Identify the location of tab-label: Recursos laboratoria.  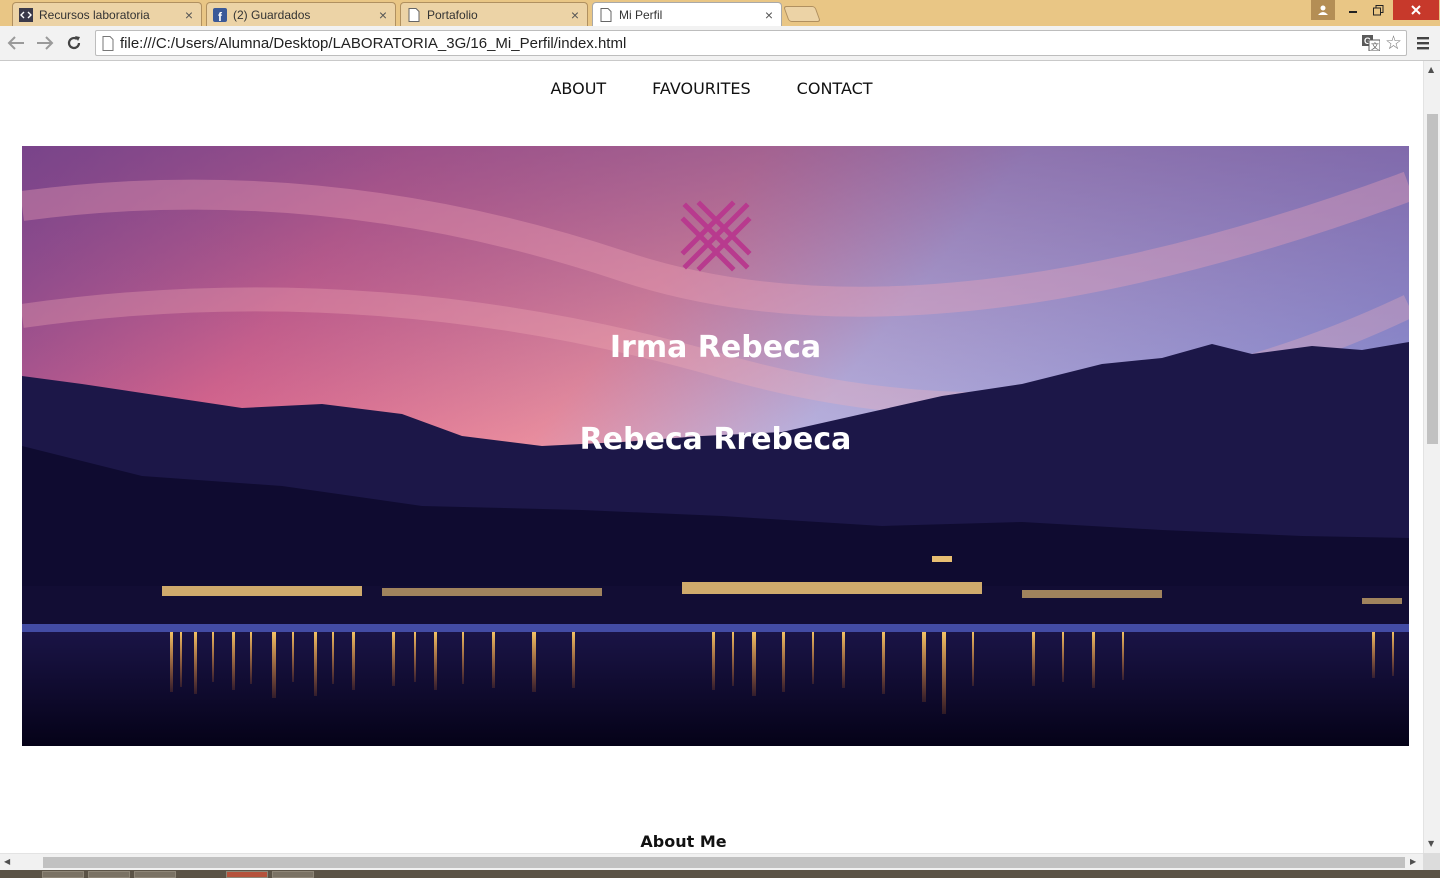
(94, 14).